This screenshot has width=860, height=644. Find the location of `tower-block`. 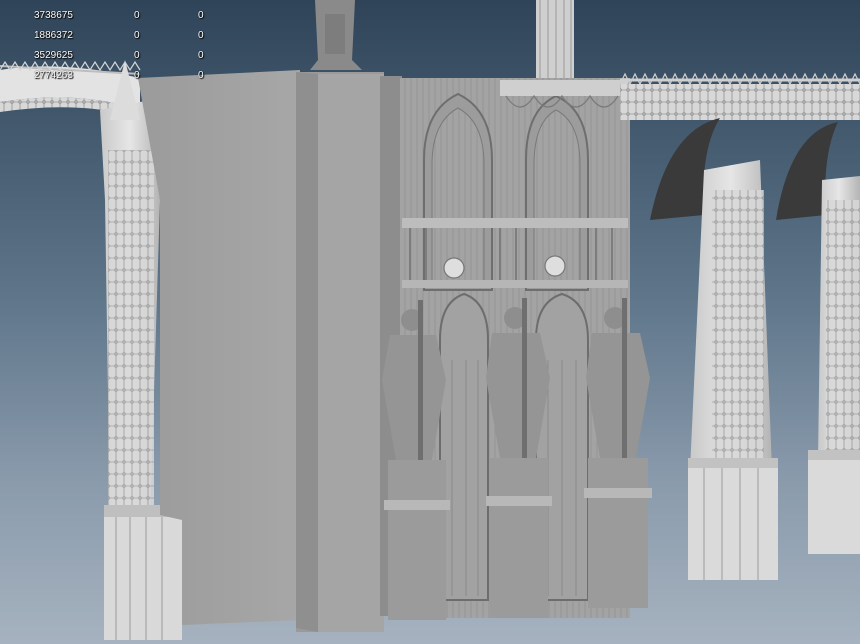

tower-block is located at coordinates (349, 316).